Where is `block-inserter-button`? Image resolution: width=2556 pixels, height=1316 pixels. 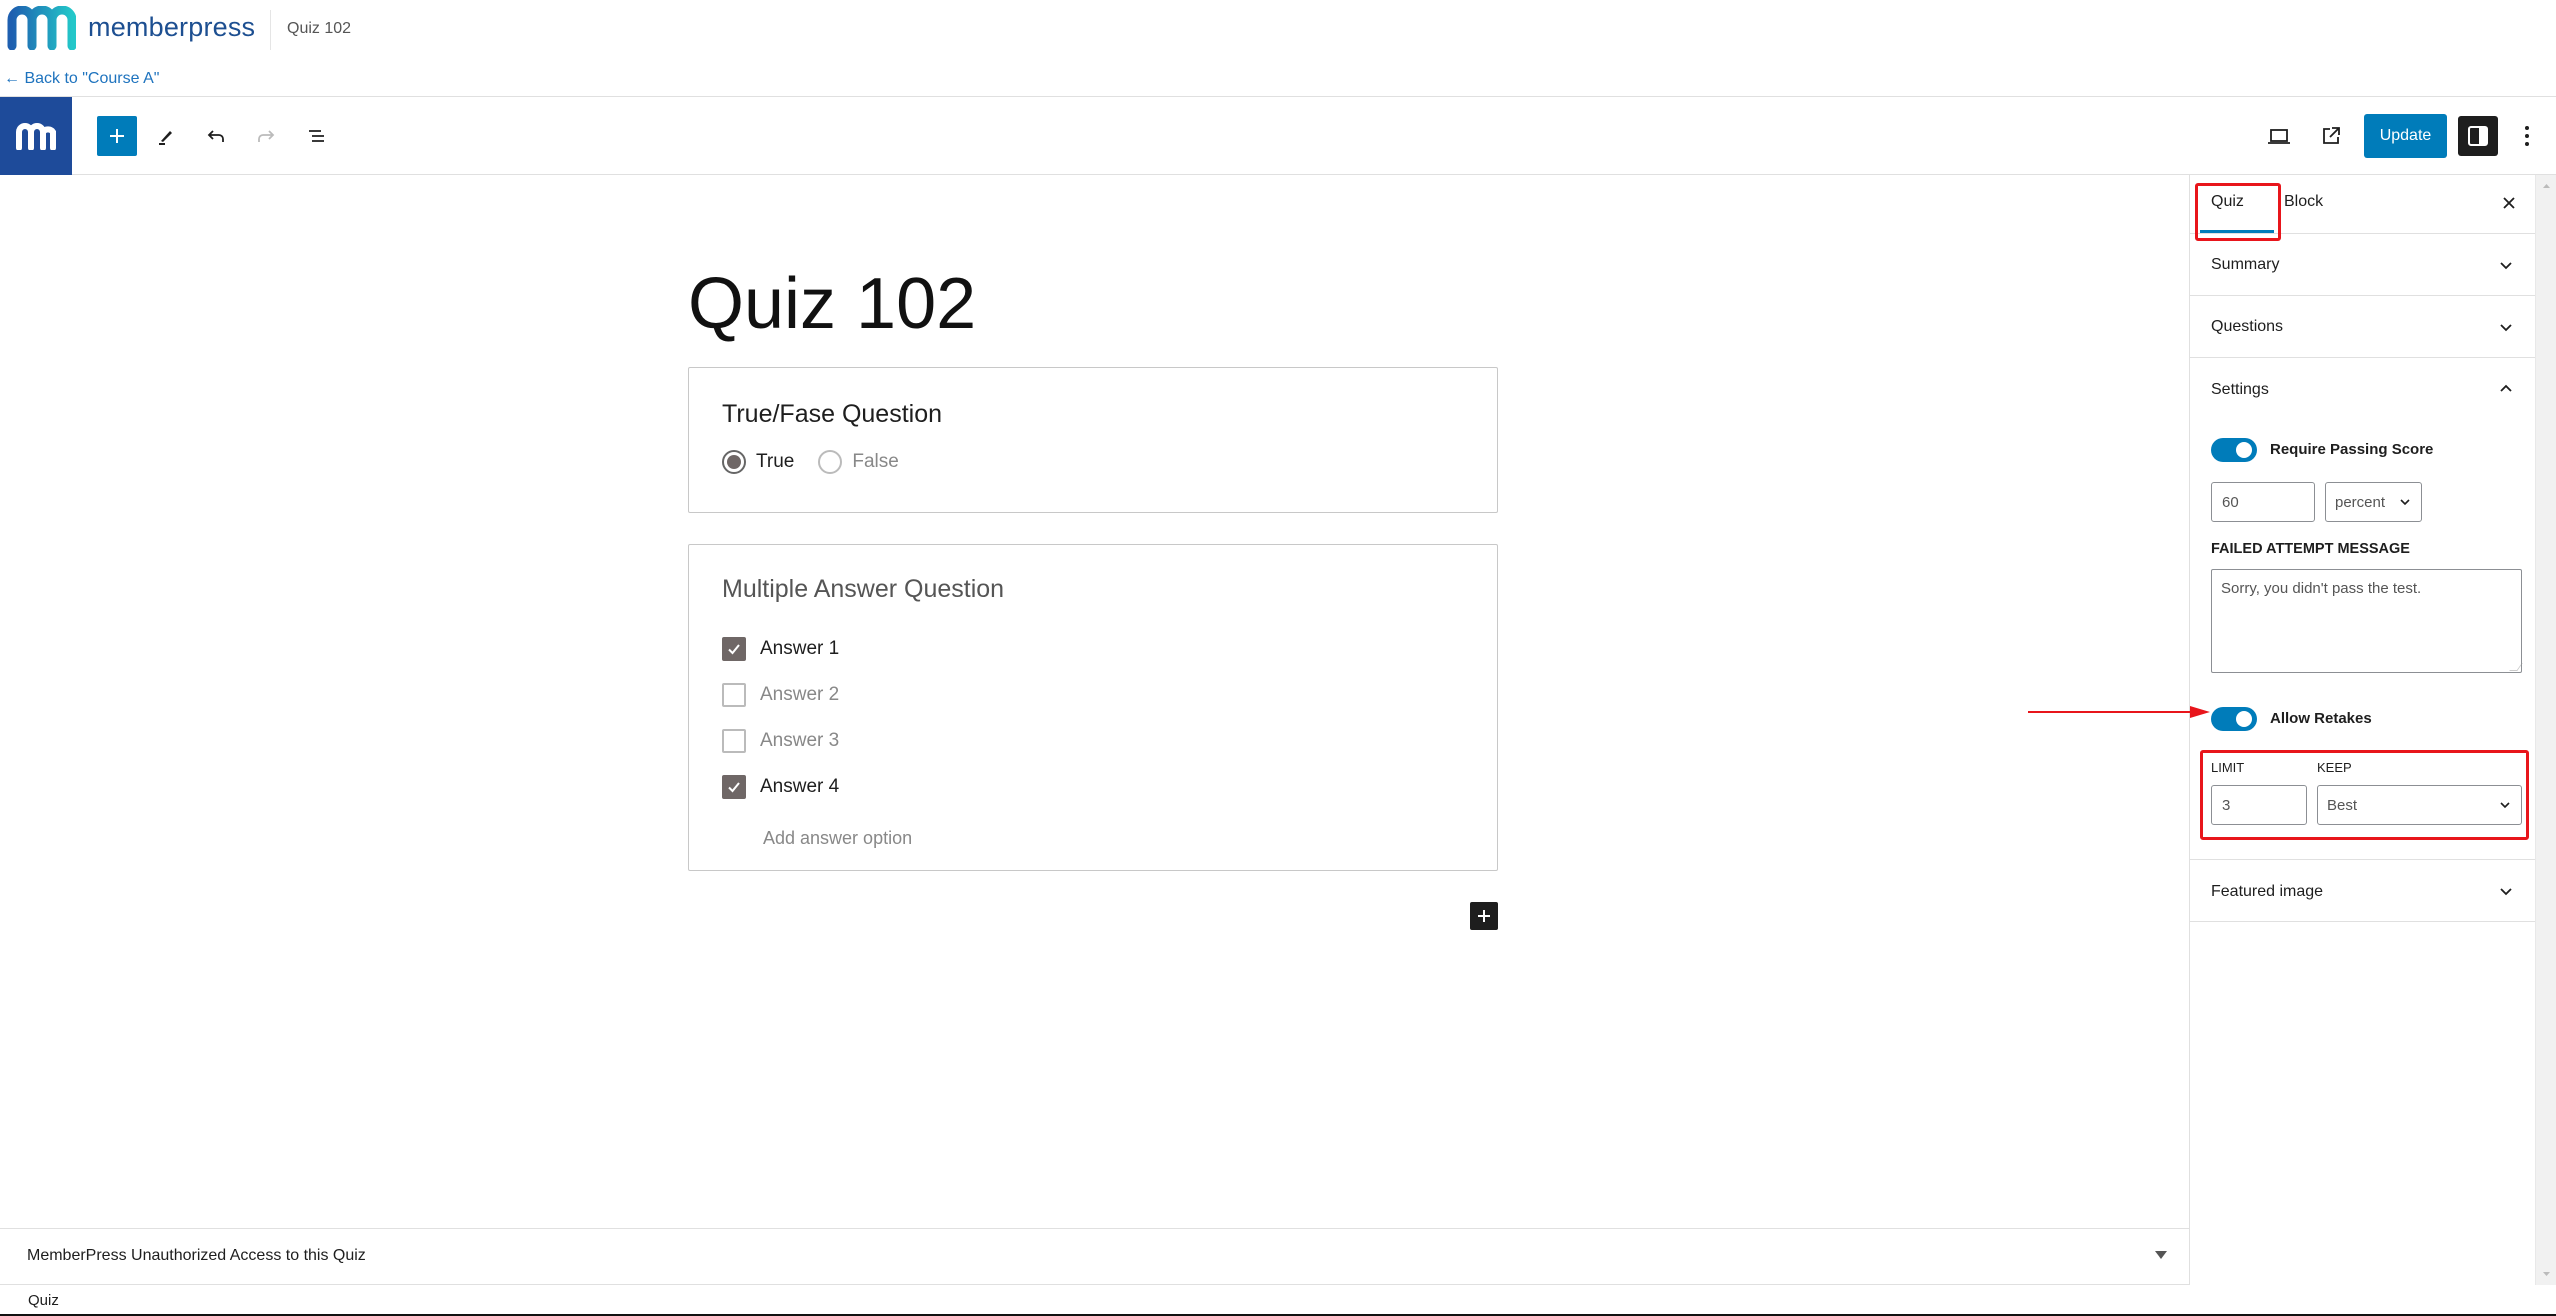 block-inserter-button is located at coordinates (117, 136).